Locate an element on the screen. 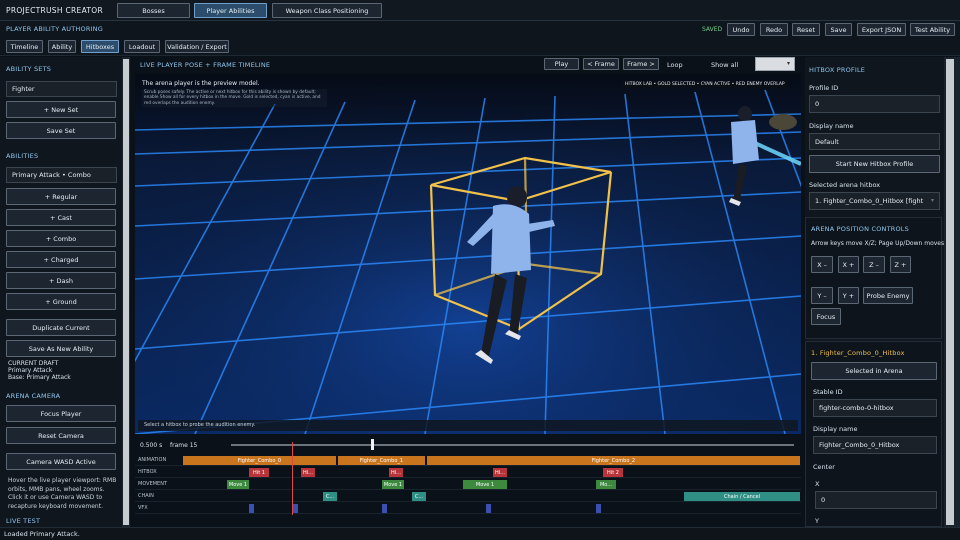  selected-hitbox-select: 1. Fighter_Combo_0_Hitbox [fight is located at coordinates (874, 201).